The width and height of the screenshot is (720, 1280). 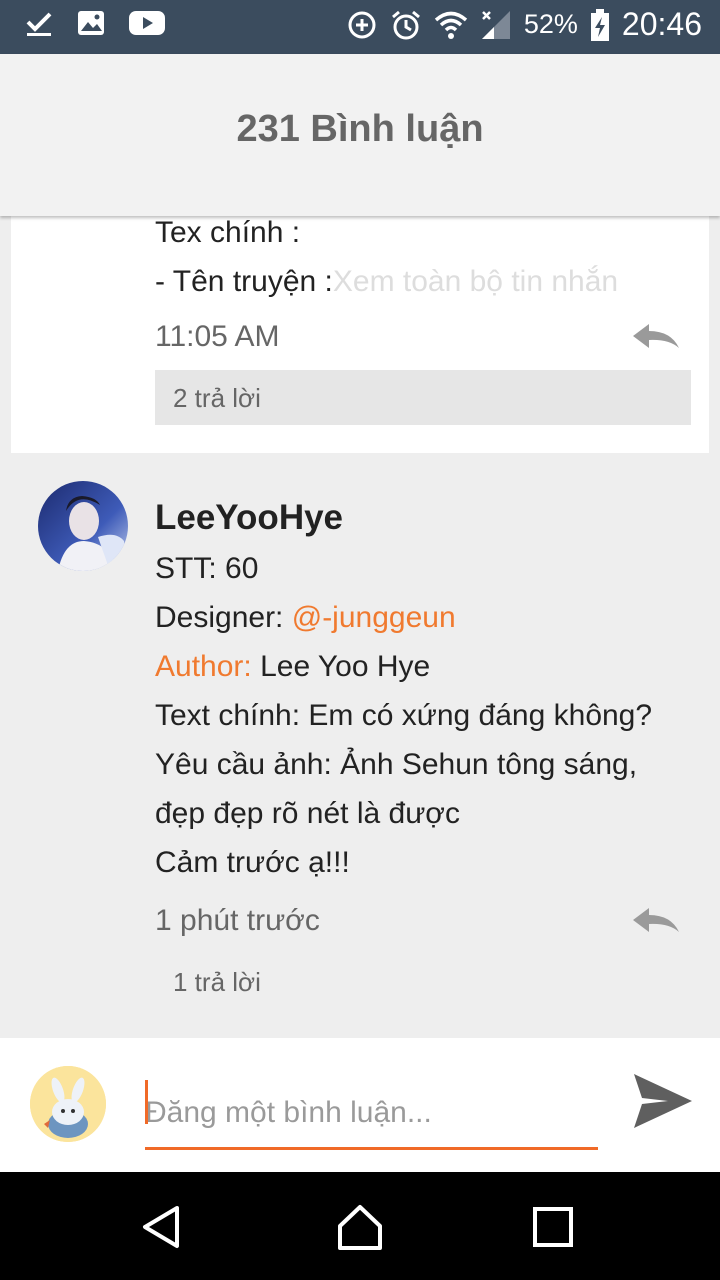 What do you see at coordinates (371, 1114) in the screenshot?
I see `comment-input` at bounding box center [371, 1114].